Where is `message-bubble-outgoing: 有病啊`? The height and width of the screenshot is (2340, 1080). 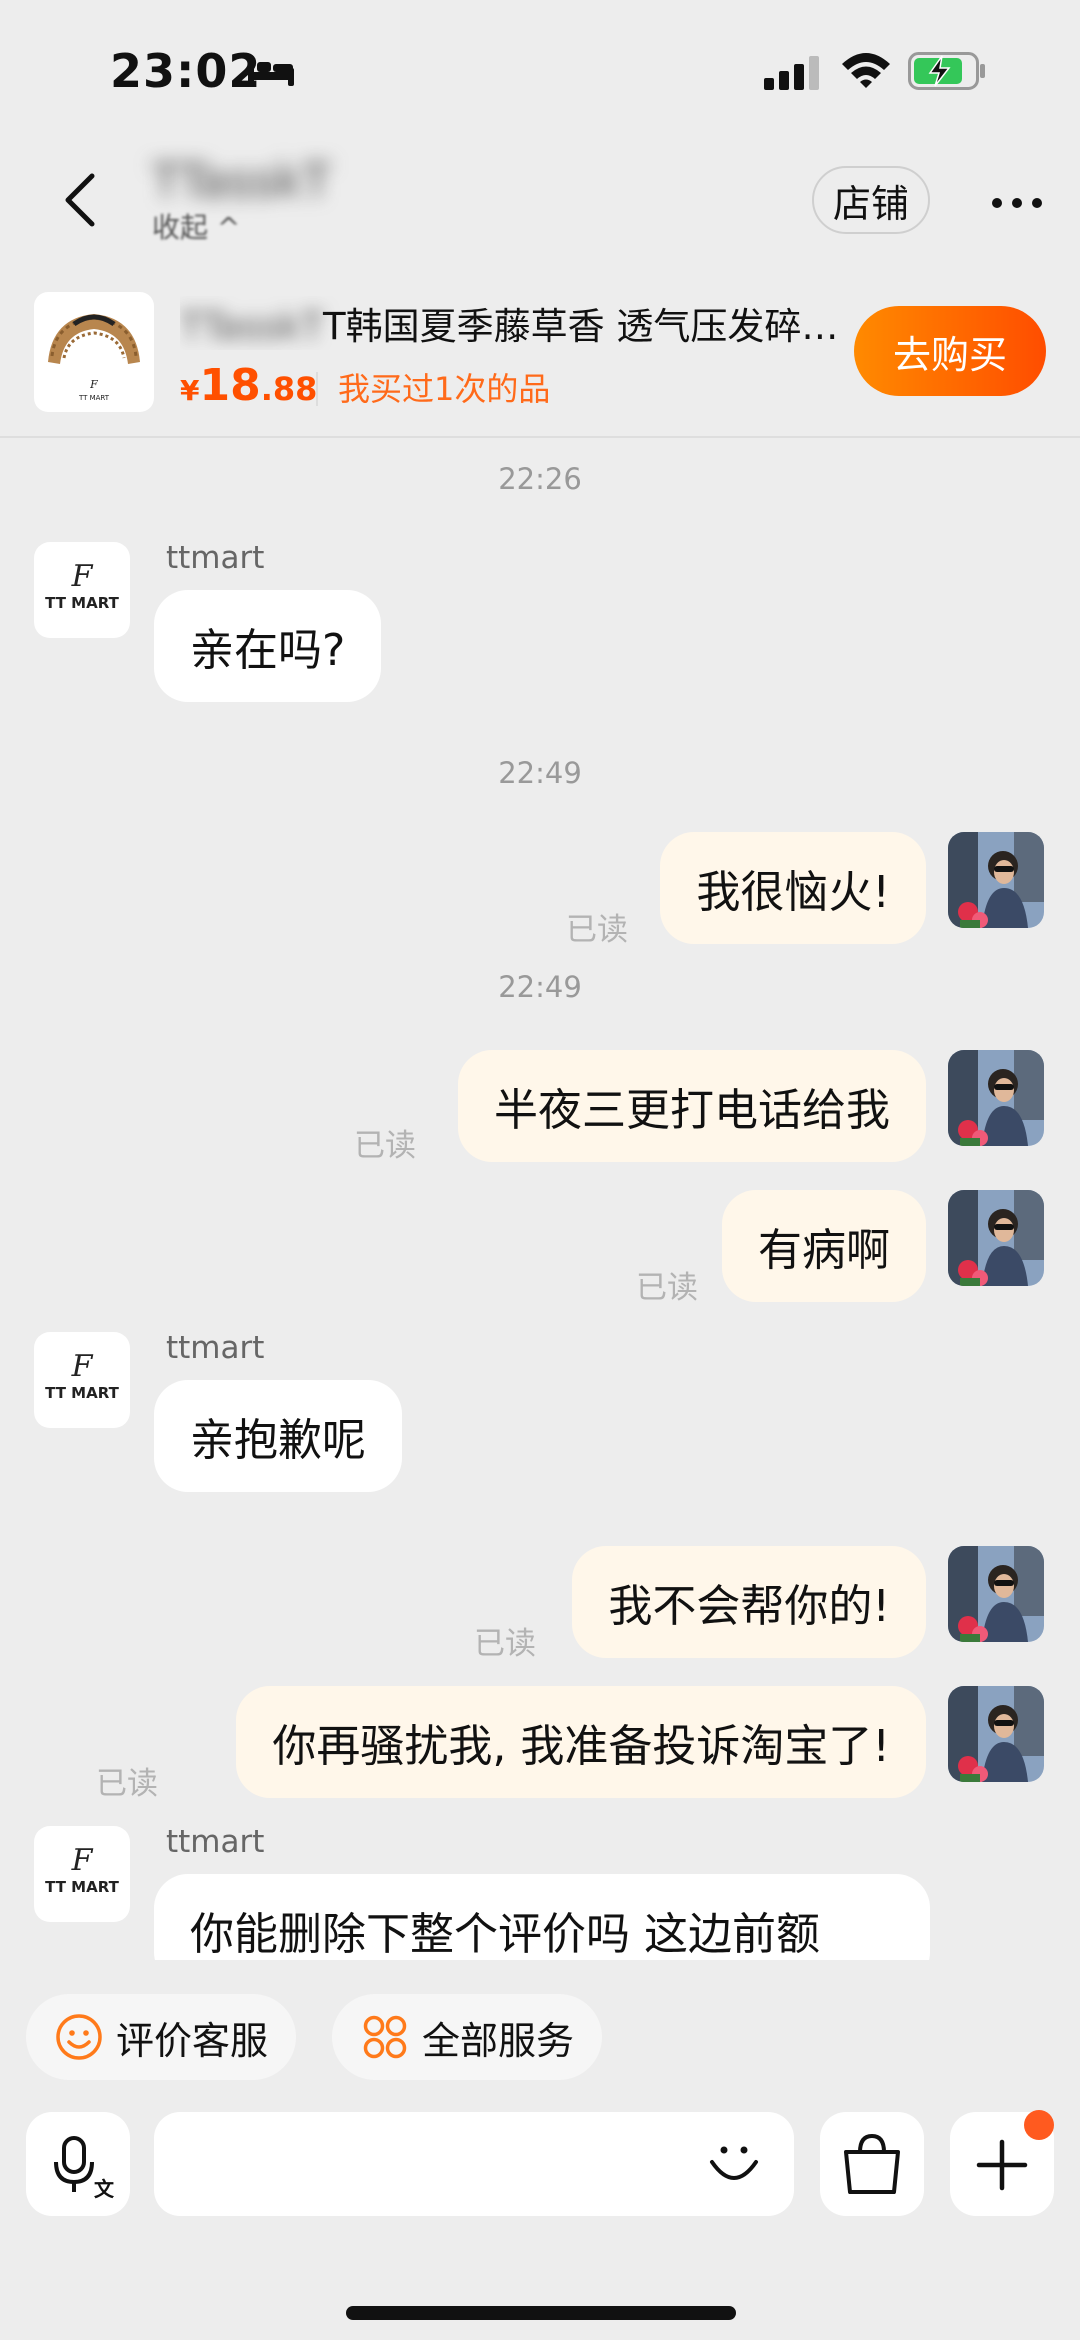 message-bubble-outgoing: 有病啊 is located at coordinates (824, 1246).